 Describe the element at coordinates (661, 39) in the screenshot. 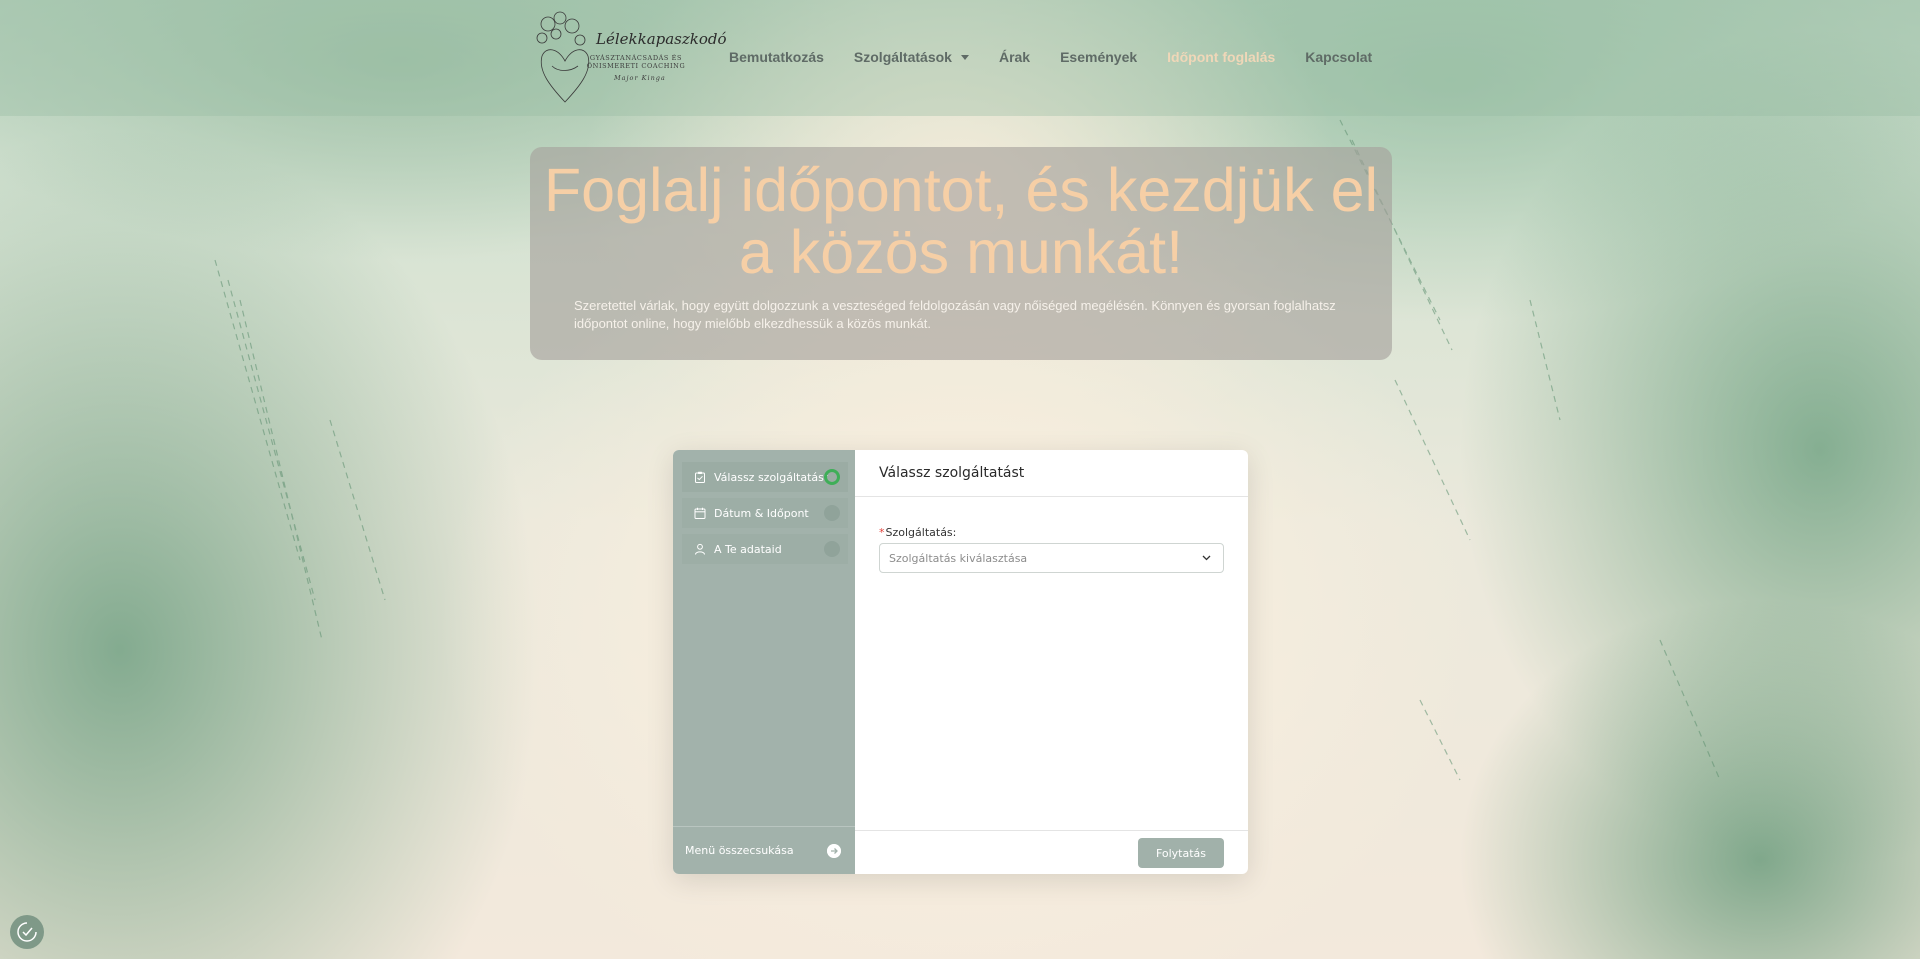

I see `logo-title: Lélekkapaszkodó` at that location.